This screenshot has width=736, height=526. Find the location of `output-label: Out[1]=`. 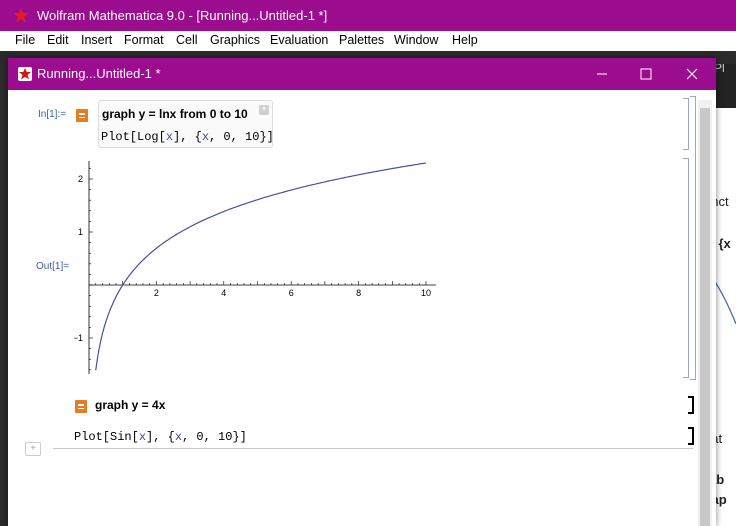

output-label: Out[1]= is located at coordinates (53, 266).